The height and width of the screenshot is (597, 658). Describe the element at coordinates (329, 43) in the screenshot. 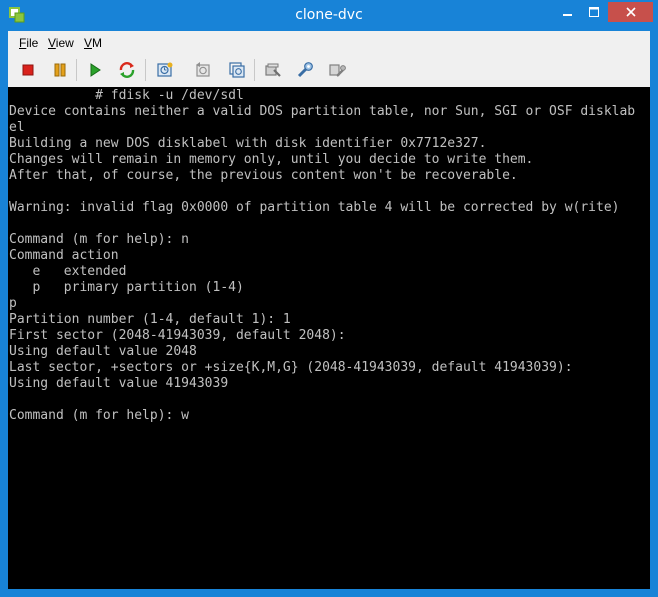

I see `menu-bar: File View VM` at that location.